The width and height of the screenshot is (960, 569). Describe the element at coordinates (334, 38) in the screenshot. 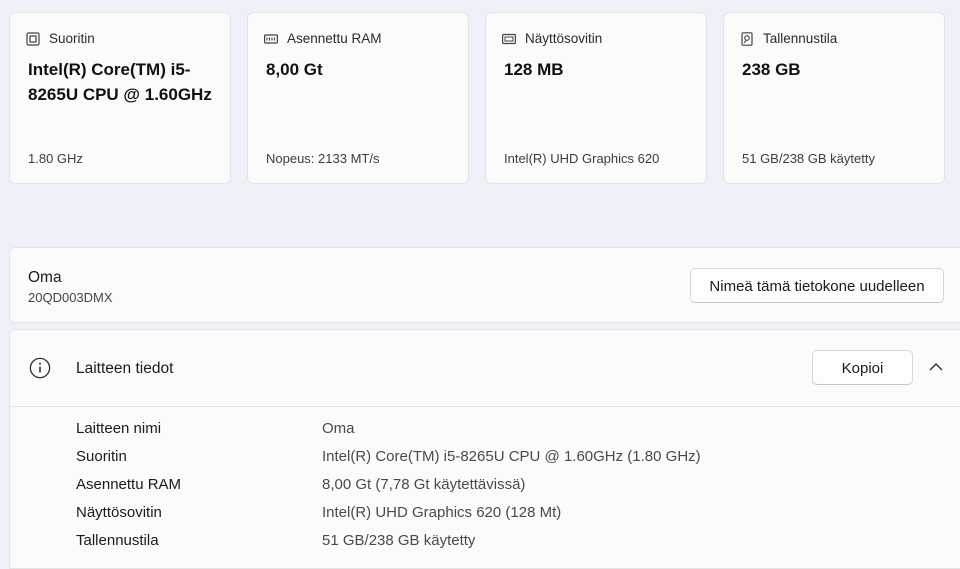

I see `card-label: Asennettu RAM` at that location.